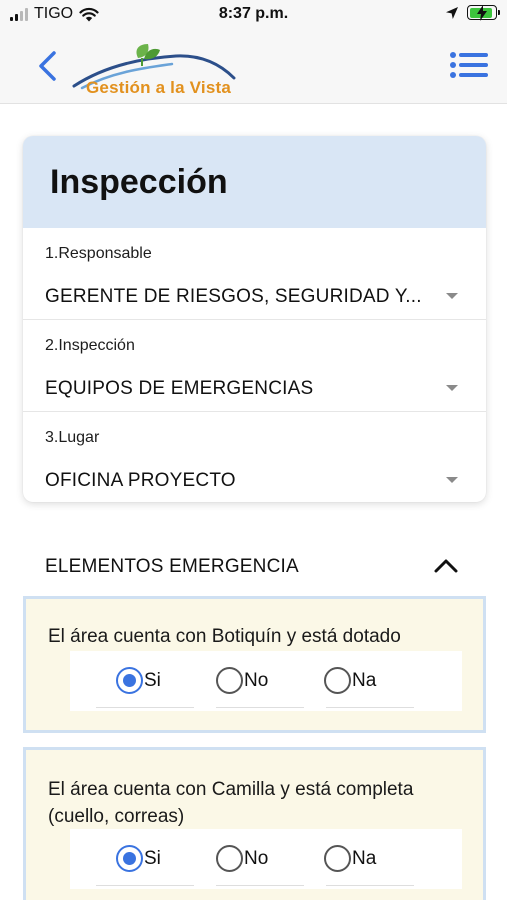  I want to click on location-arrow-icon, so click(452, 12).